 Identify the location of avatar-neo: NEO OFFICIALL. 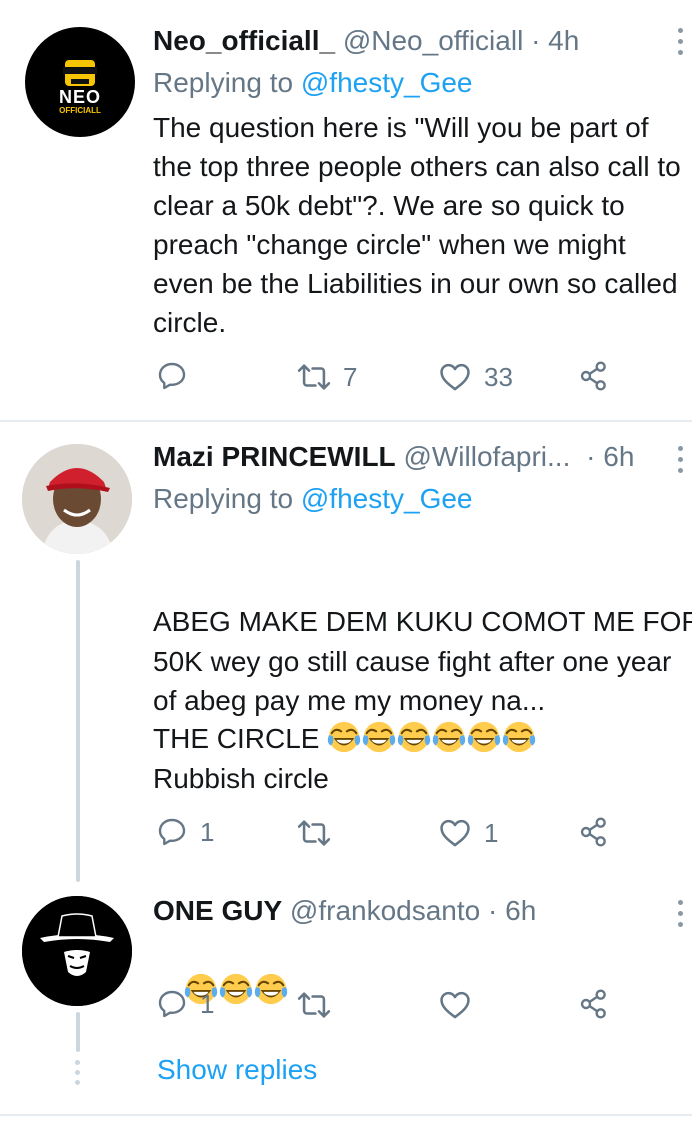
(80, 82).